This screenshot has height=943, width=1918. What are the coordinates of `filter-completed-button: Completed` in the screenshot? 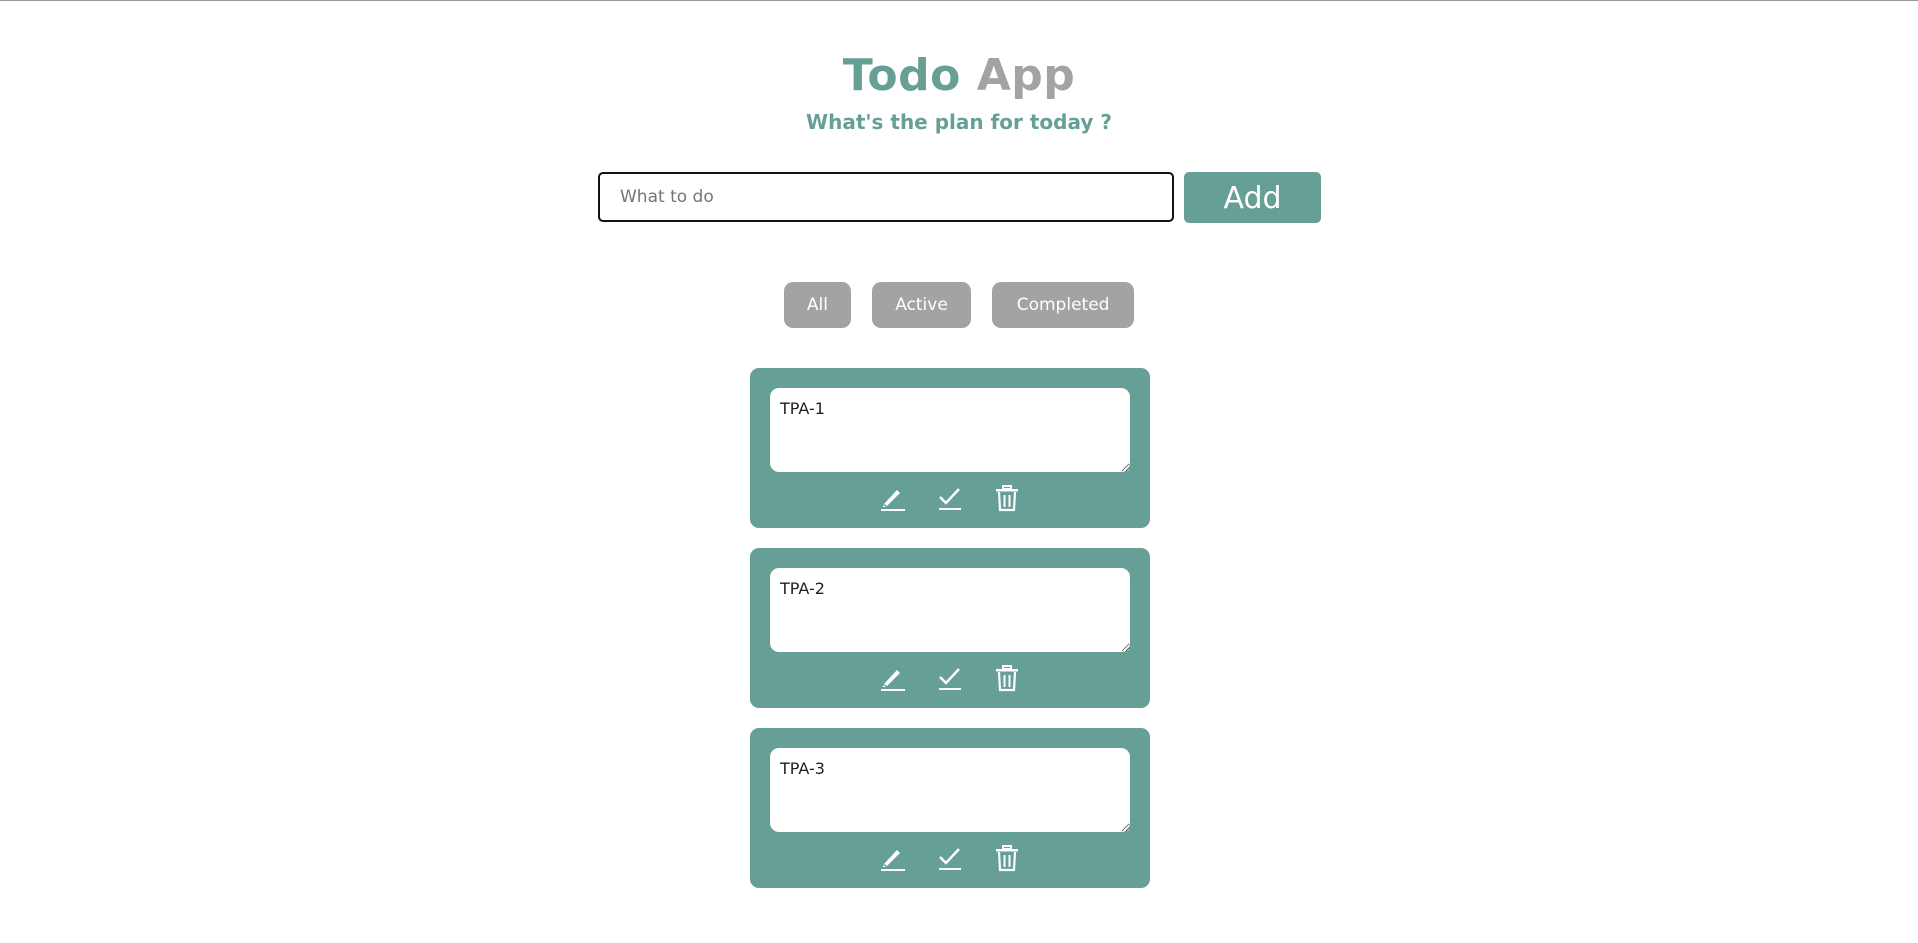 It's located at (1063, 305).